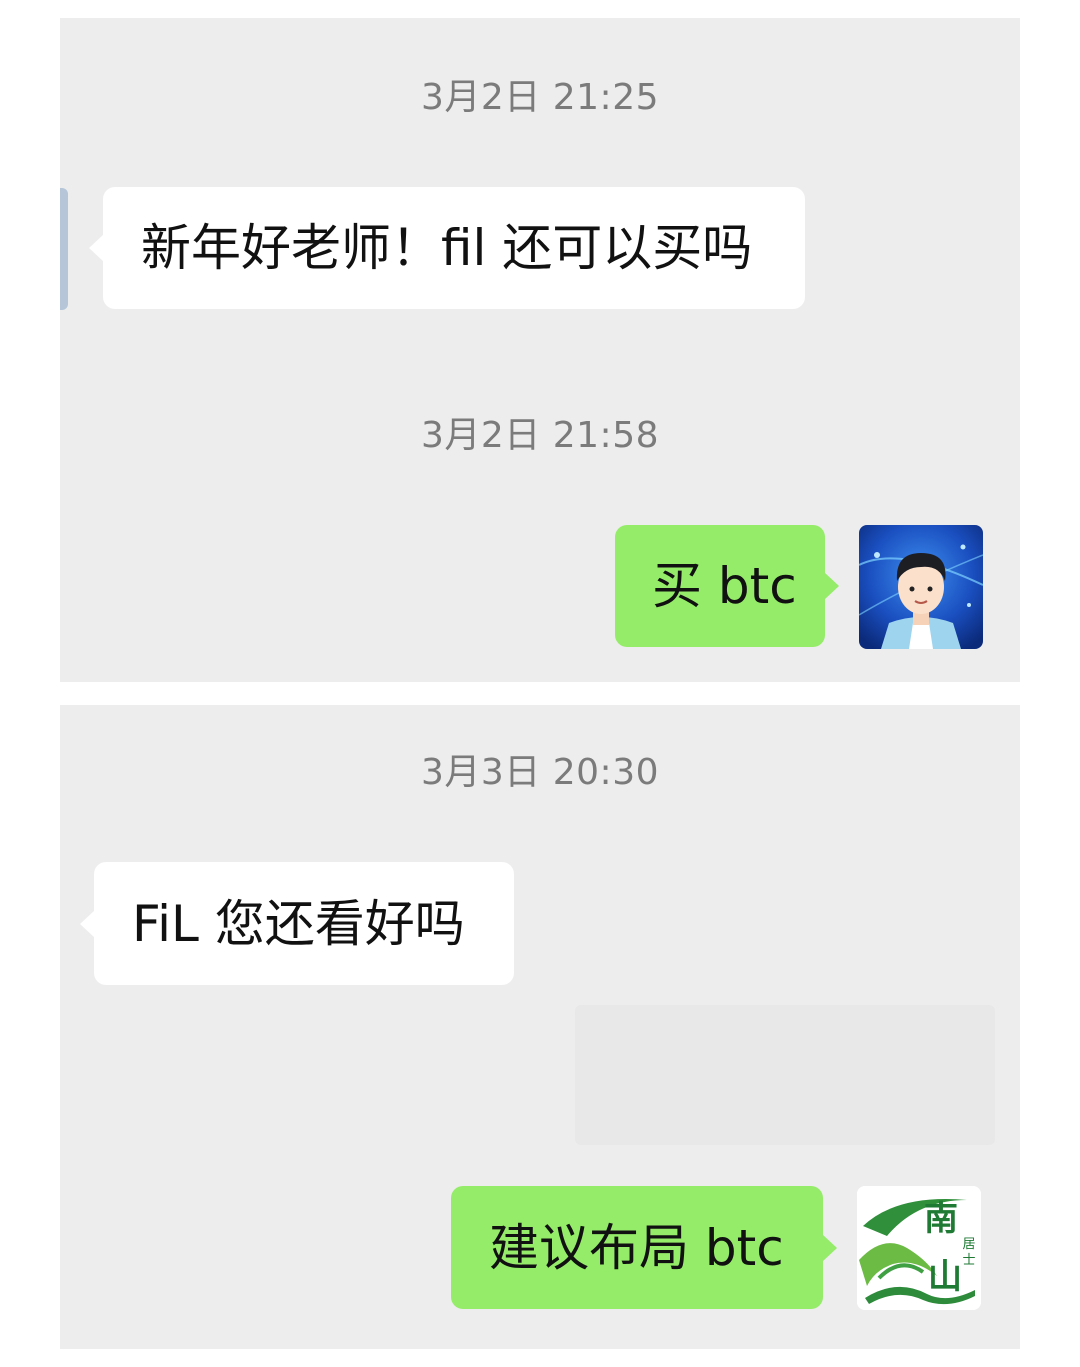 The image size is (1080, 1367). What do you see at coordinates (941, 1219) in the screenshot?
I see `svg-text: 南` at bounding box center [941, 1219].